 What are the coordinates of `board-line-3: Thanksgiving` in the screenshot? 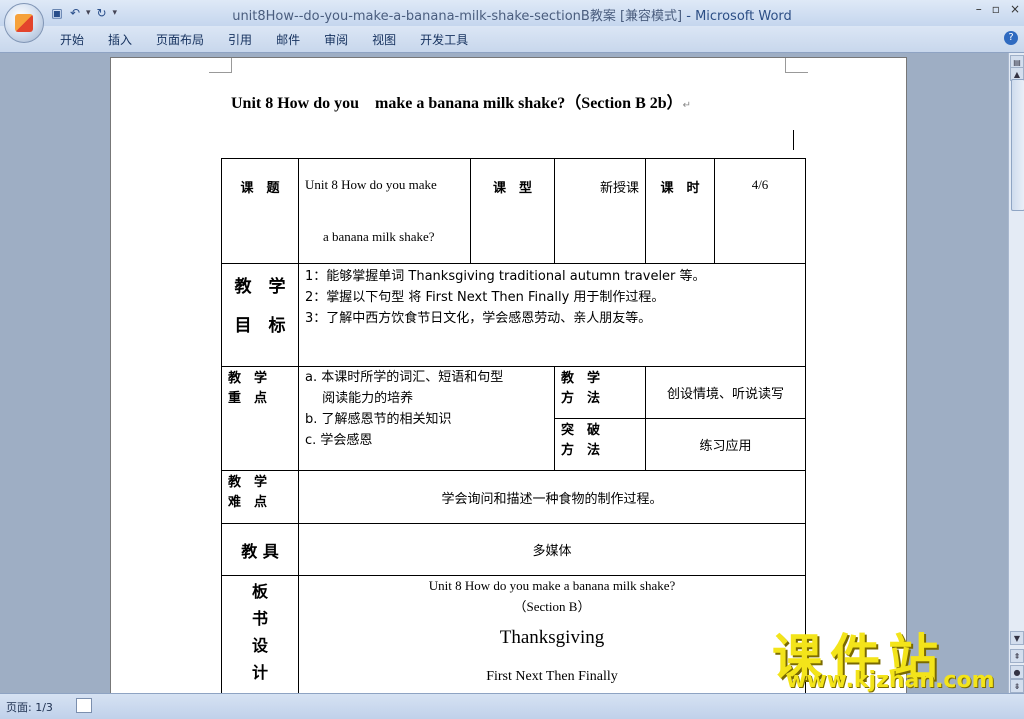 It's located at (552, 637).